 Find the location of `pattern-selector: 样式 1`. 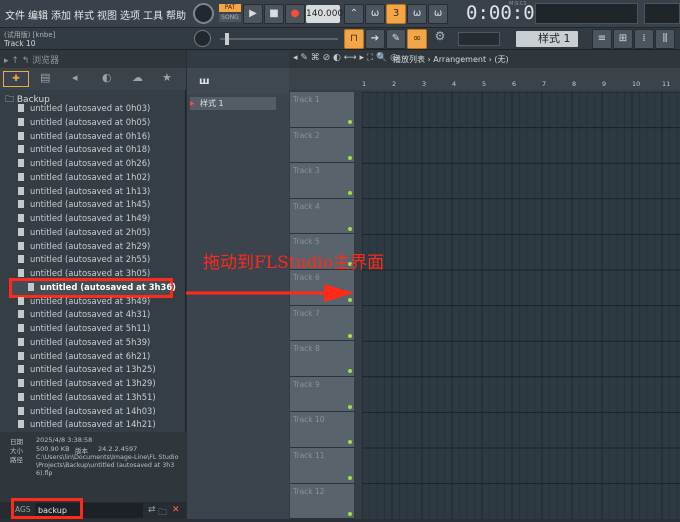

pattern-selector: 样式 1 is located at coordinates (547, 39).